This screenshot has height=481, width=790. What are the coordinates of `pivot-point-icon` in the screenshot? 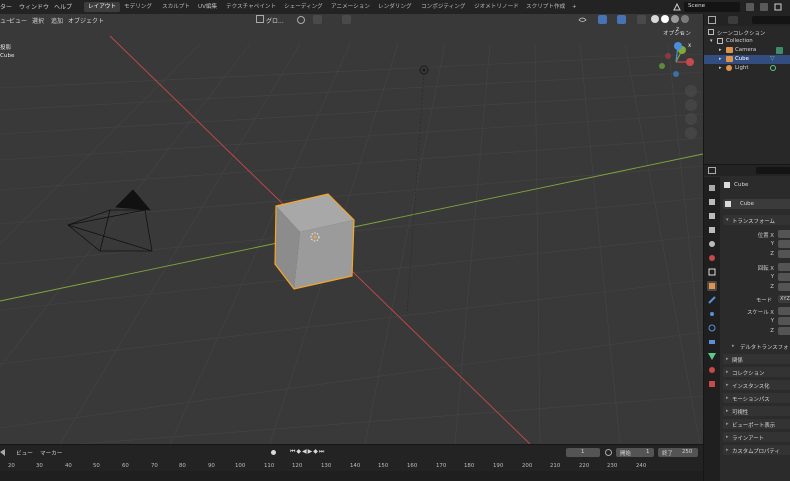 It's located at (301, 20).